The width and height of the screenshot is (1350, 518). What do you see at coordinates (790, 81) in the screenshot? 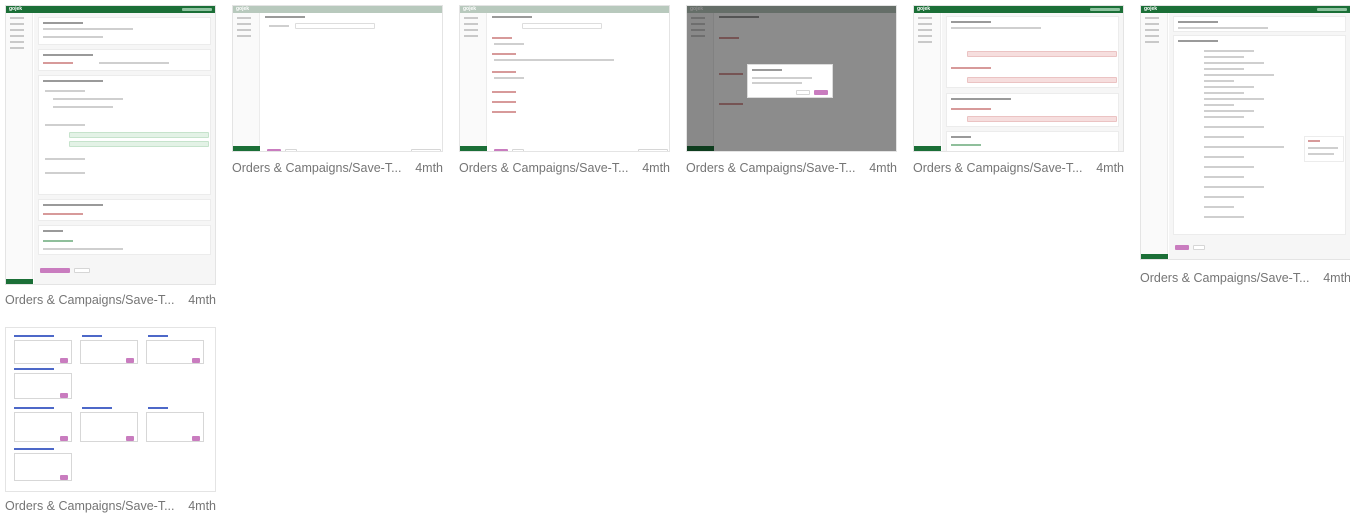
I see `modal-dialog` at bounding box center [790, 81].